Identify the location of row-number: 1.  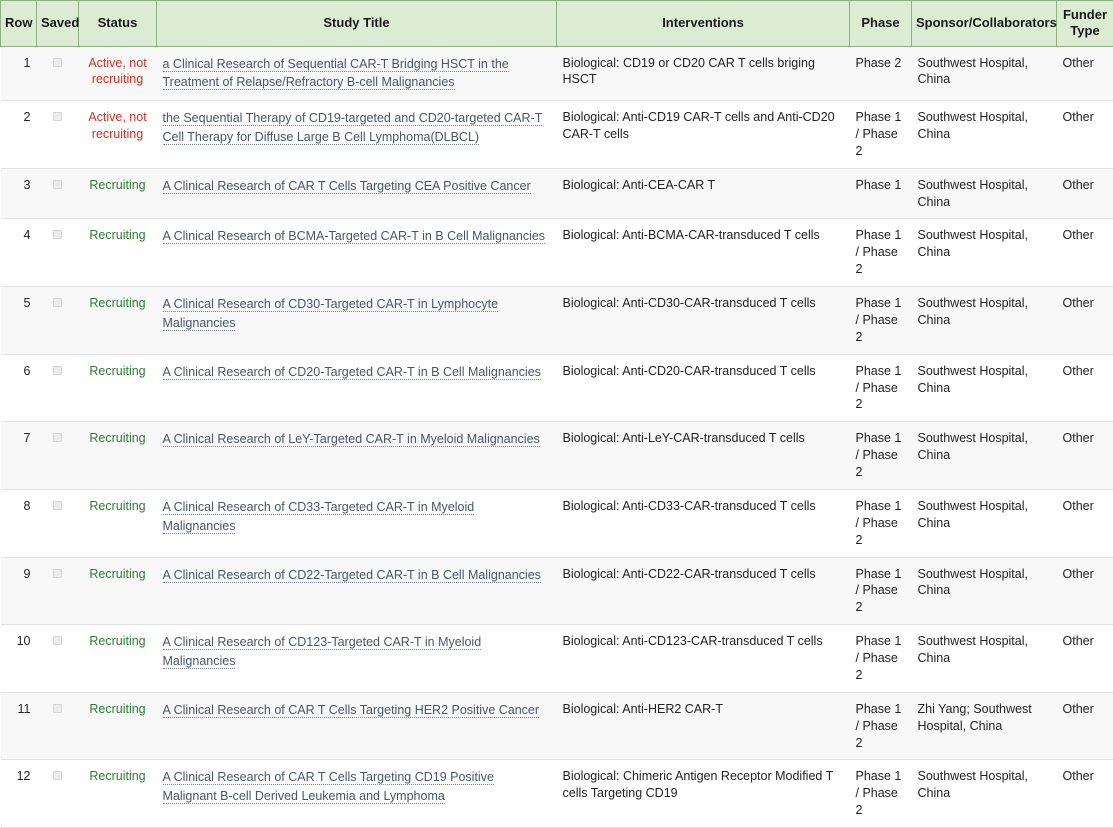
(19, 73).